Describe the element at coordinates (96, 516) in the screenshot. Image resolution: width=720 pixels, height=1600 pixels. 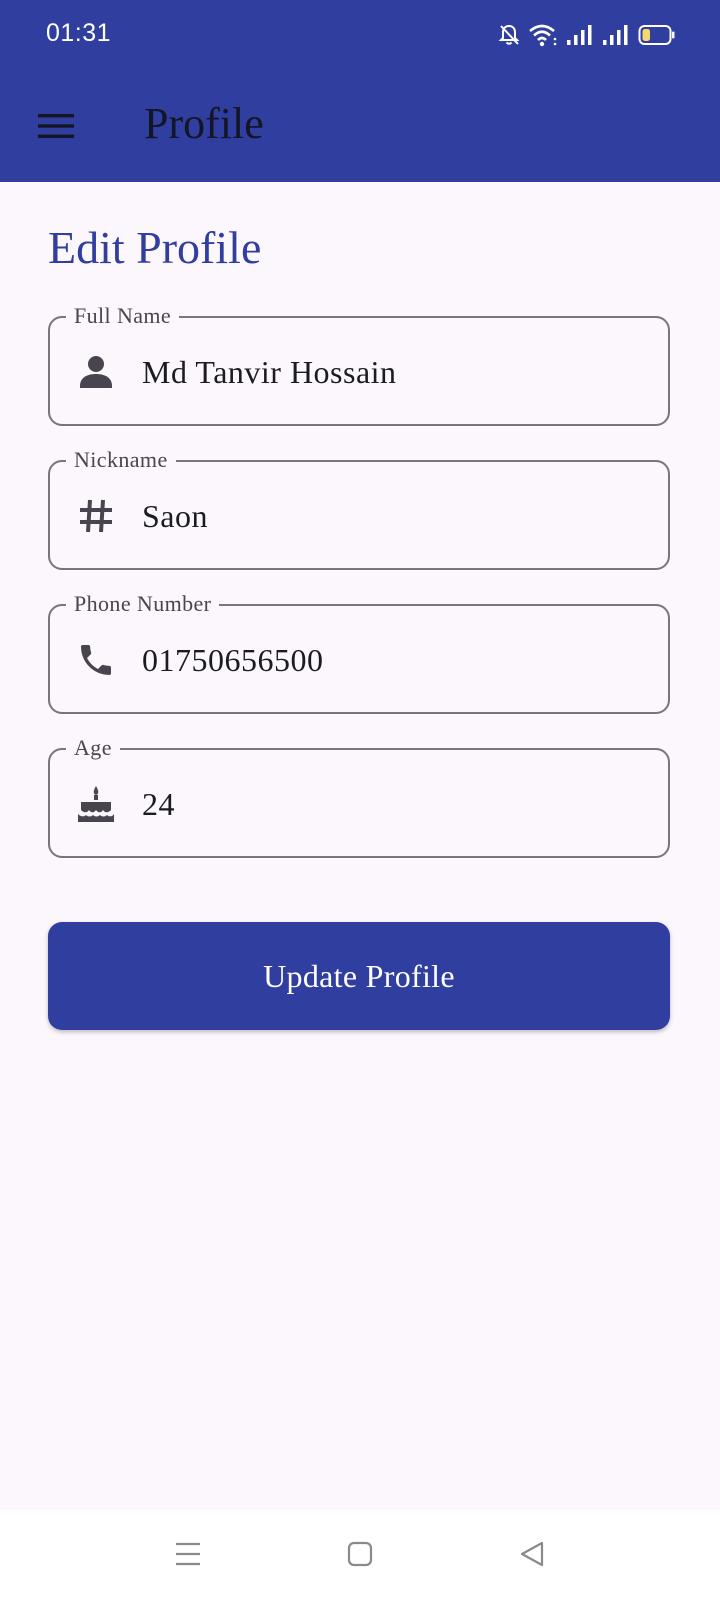
I see `hashtag-icon` at that location.